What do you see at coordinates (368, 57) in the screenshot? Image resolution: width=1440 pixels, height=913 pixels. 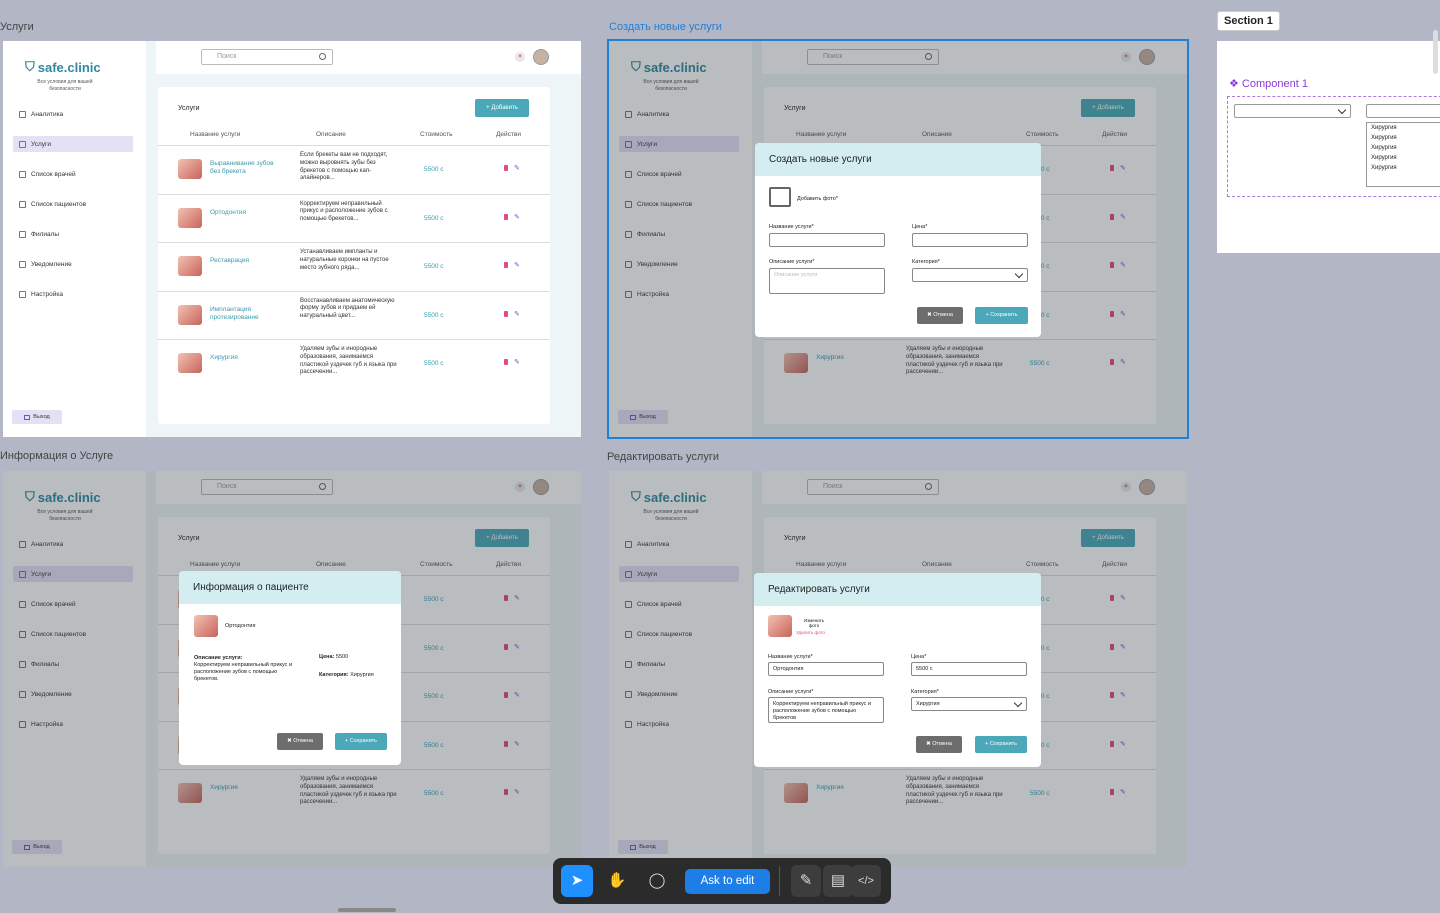 I see `top-bar: Поиск ✶` at bounding box center [368, 57].